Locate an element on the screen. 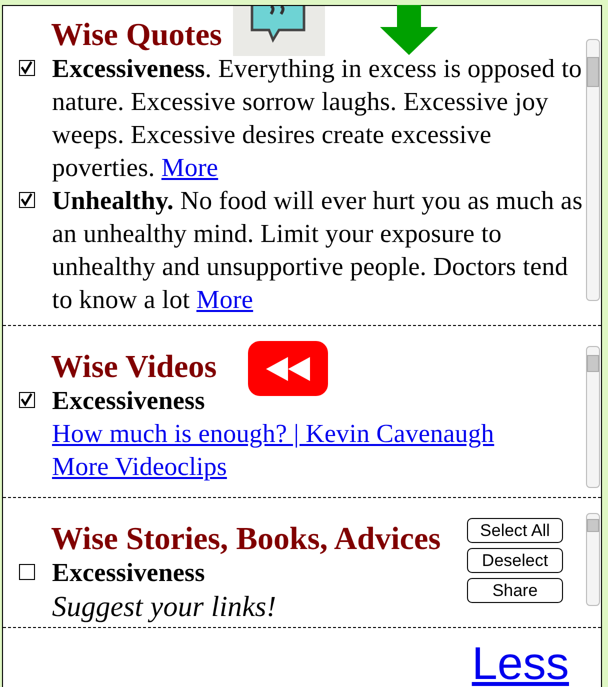  video-link: How much is enough? | Kevin Cavenaugh is located at coordinates (273, 433).